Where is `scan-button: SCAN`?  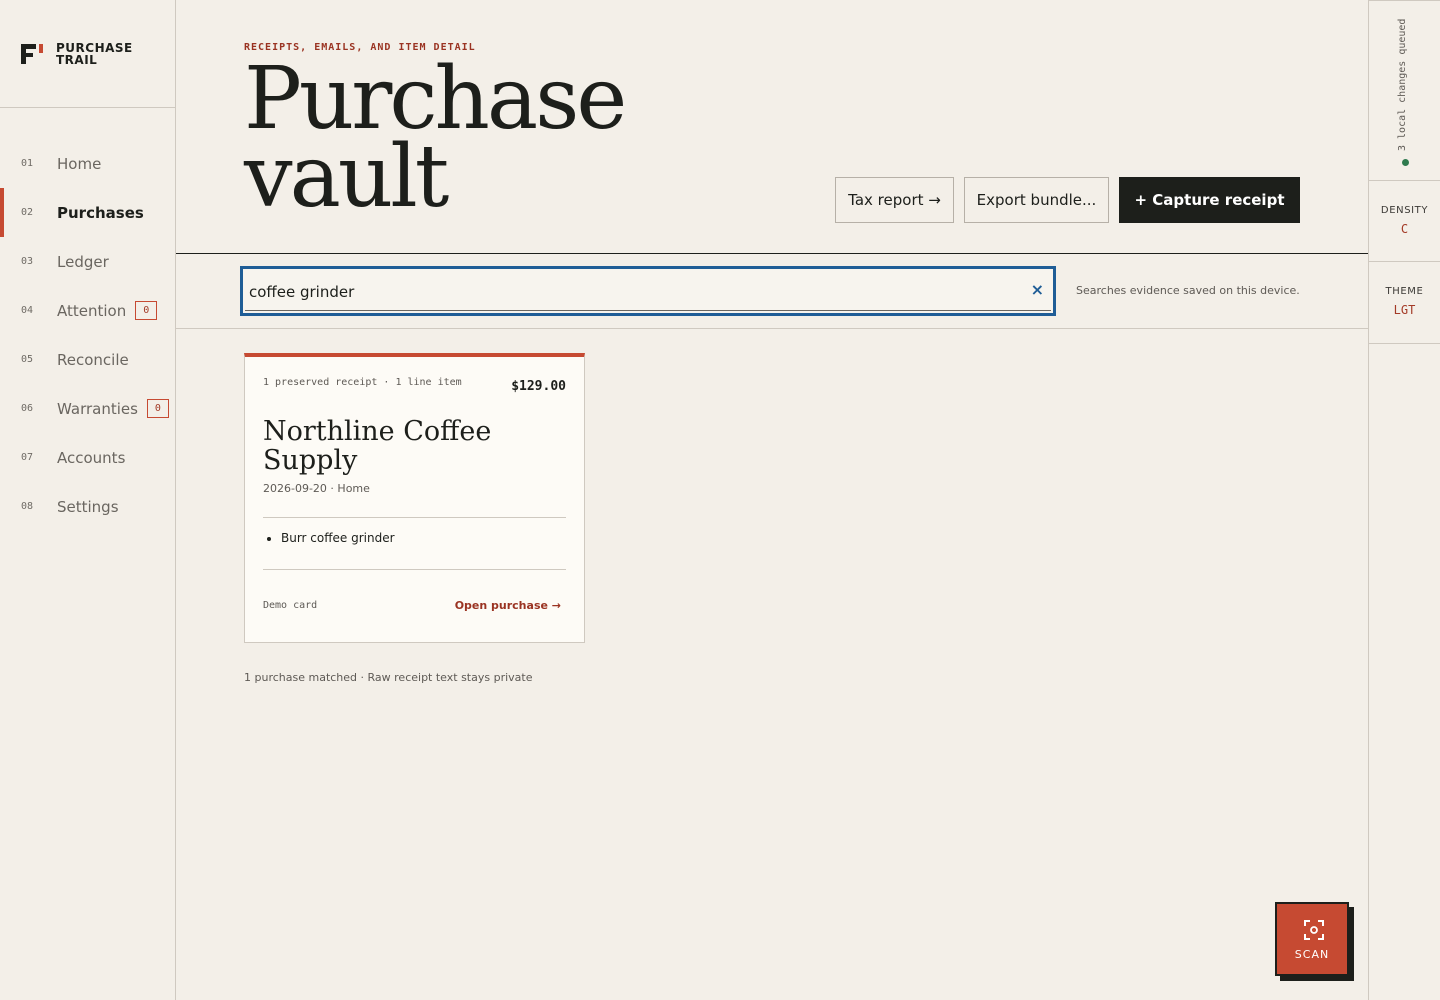
scan-button: SCAN is located at coordinates (1312, 939).